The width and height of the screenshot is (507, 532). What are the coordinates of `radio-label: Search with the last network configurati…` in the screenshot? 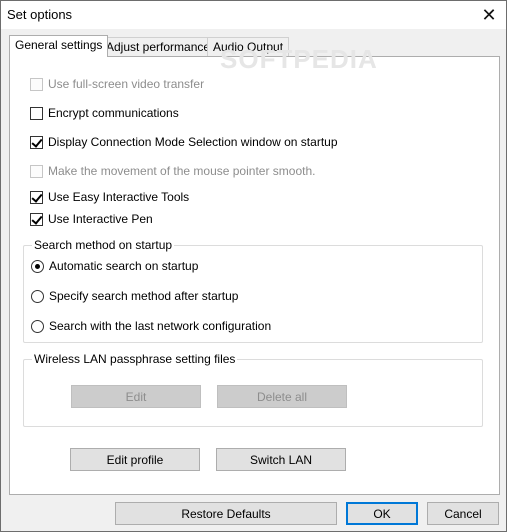 It's located at (160, 326).